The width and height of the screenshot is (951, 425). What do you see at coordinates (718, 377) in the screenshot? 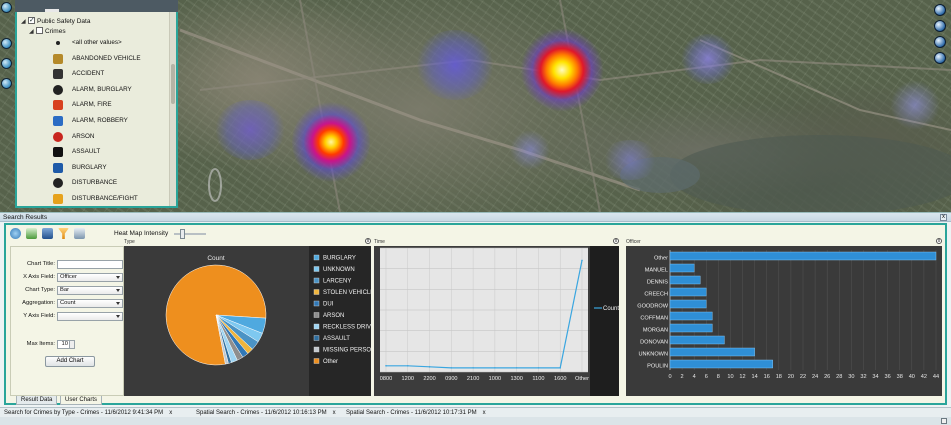
I see `x-tick-label: 8` at bounding box center [718, 377].